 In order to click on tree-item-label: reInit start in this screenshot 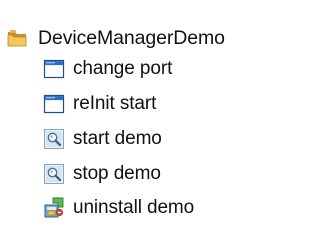, I will do `click(115, 103)`.